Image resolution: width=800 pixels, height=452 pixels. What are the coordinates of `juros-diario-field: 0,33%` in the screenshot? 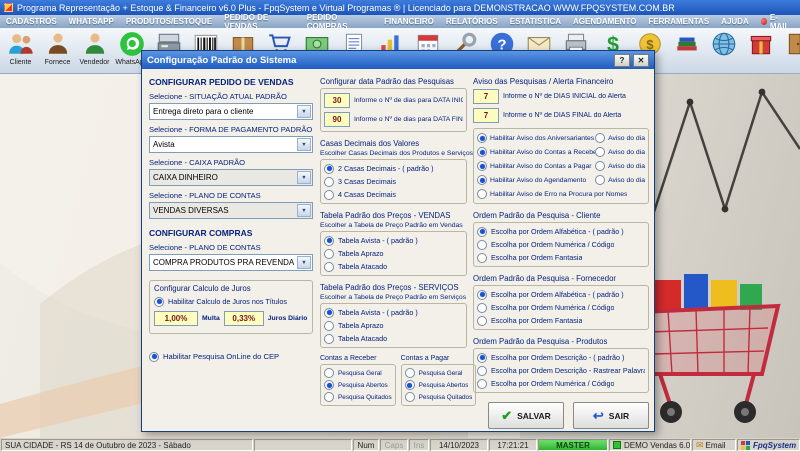 It's located at (243, 318).